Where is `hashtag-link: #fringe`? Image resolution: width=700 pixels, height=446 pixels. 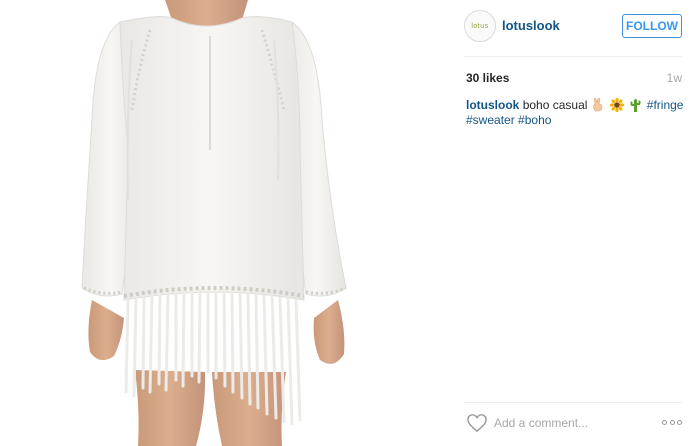
hashtag-link: #fringe is located at coordinates (665, 105).